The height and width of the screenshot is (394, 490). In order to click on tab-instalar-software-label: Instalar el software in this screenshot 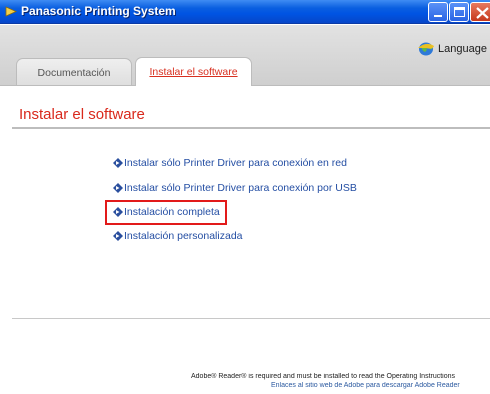, I will do `click(193, 72)`.